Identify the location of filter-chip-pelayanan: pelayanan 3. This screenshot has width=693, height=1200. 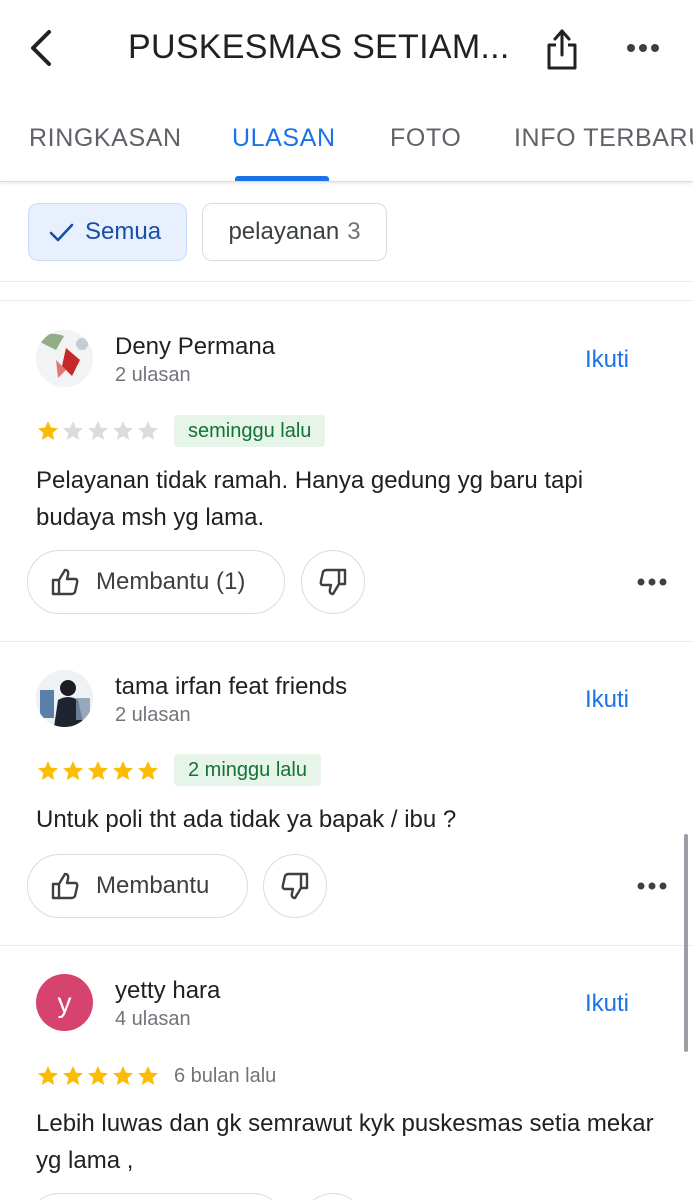
(294, 232).